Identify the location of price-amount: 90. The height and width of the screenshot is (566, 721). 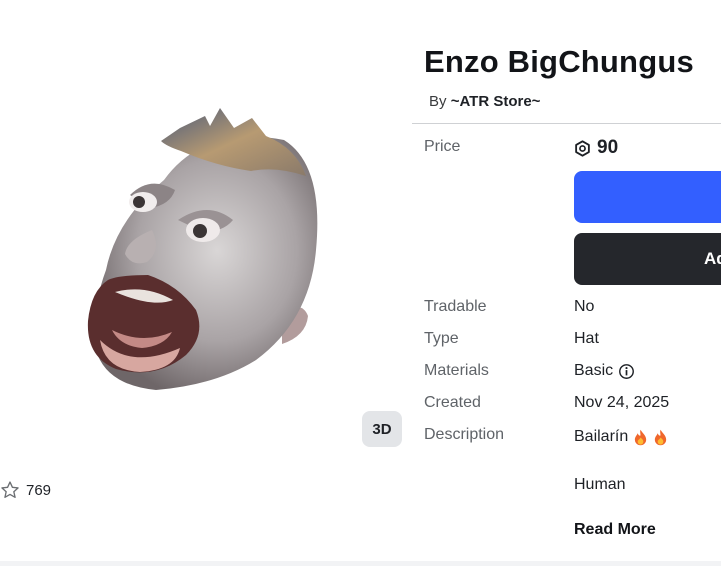
(608, 147).